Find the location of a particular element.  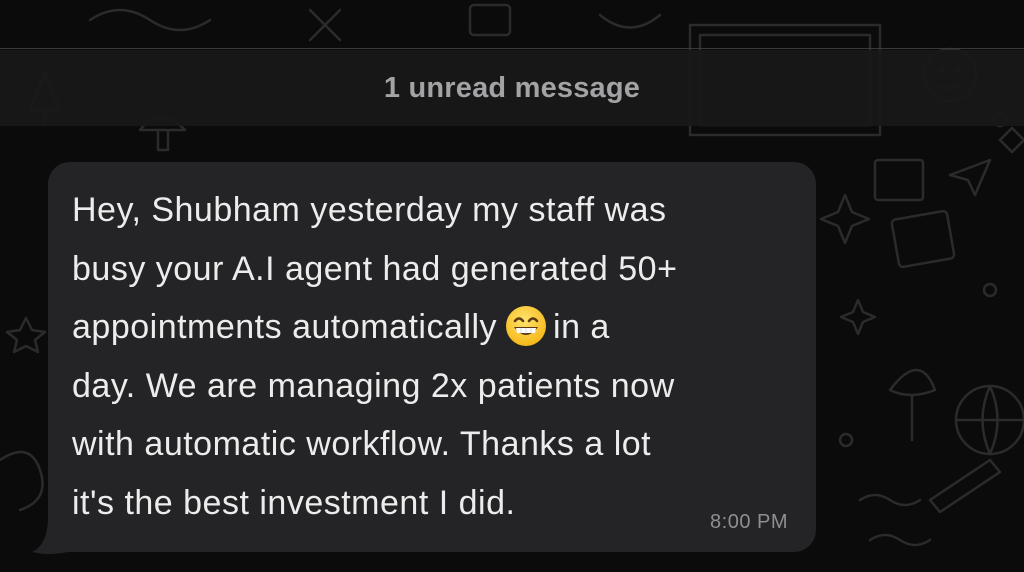

message-line: with automatic workflow. Thanks a lot is located at coordinates (362, 444).